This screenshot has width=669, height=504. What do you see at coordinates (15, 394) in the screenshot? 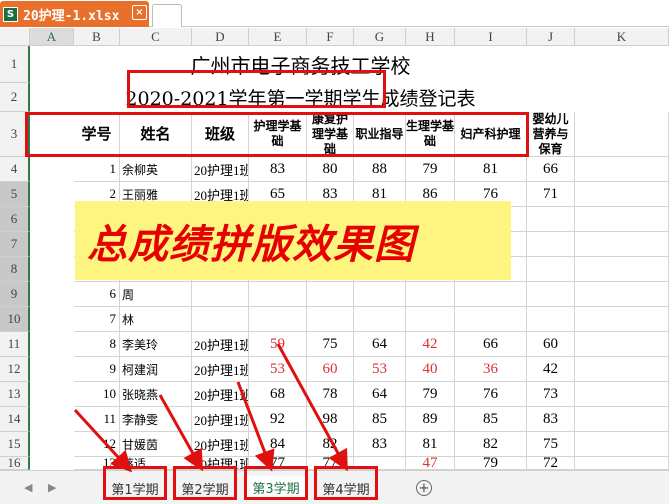
I see `row-header-13: 13` at bounding box center [15, 394].